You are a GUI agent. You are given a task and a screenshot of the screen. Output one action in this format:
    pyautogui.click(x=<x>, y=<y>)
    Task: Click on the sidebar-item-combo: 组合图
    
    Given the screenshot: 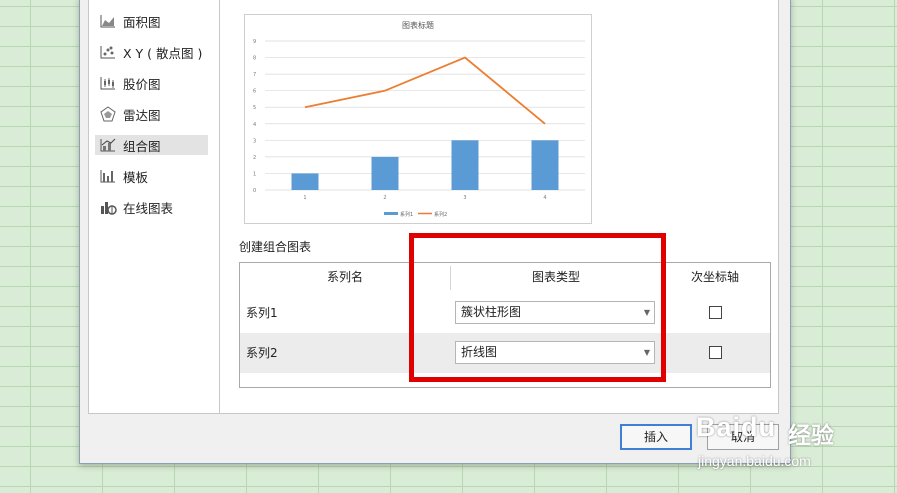 What is the action you would take?
    pyautogui.click(x=151, y=145)
    